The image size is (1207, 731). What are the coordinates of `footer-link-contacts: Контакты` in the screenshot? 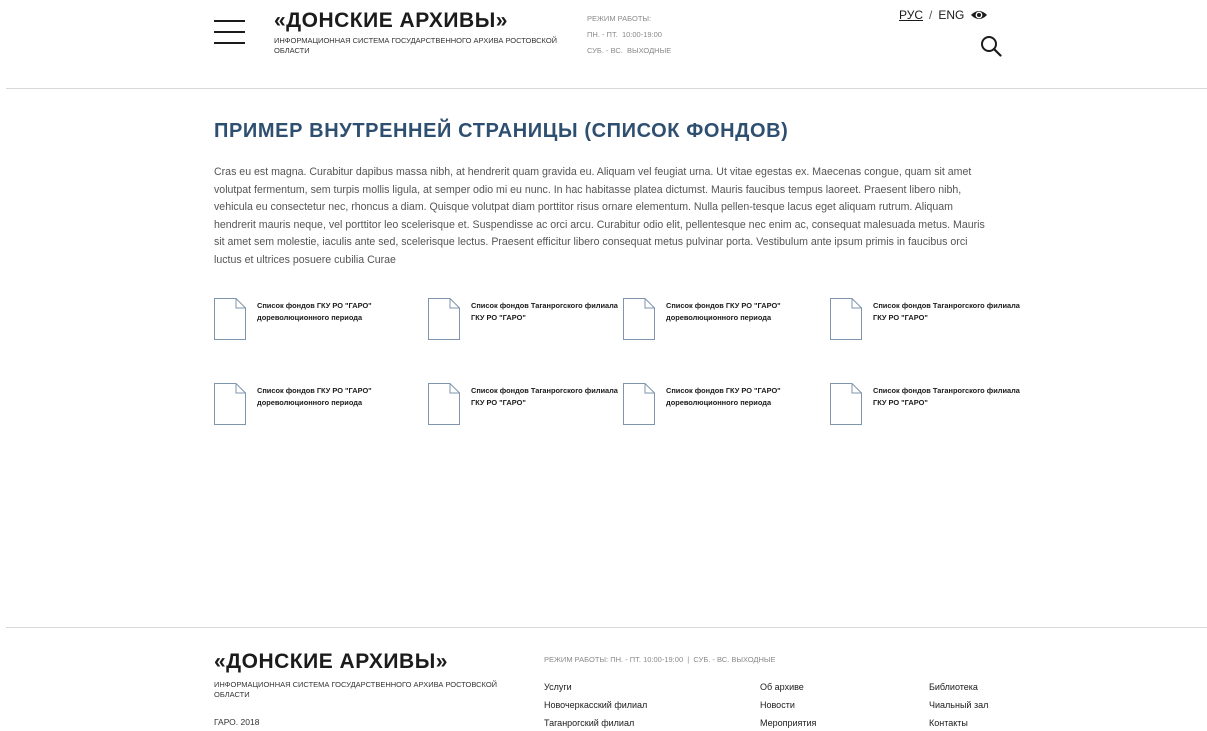 It's located at (948, 723).